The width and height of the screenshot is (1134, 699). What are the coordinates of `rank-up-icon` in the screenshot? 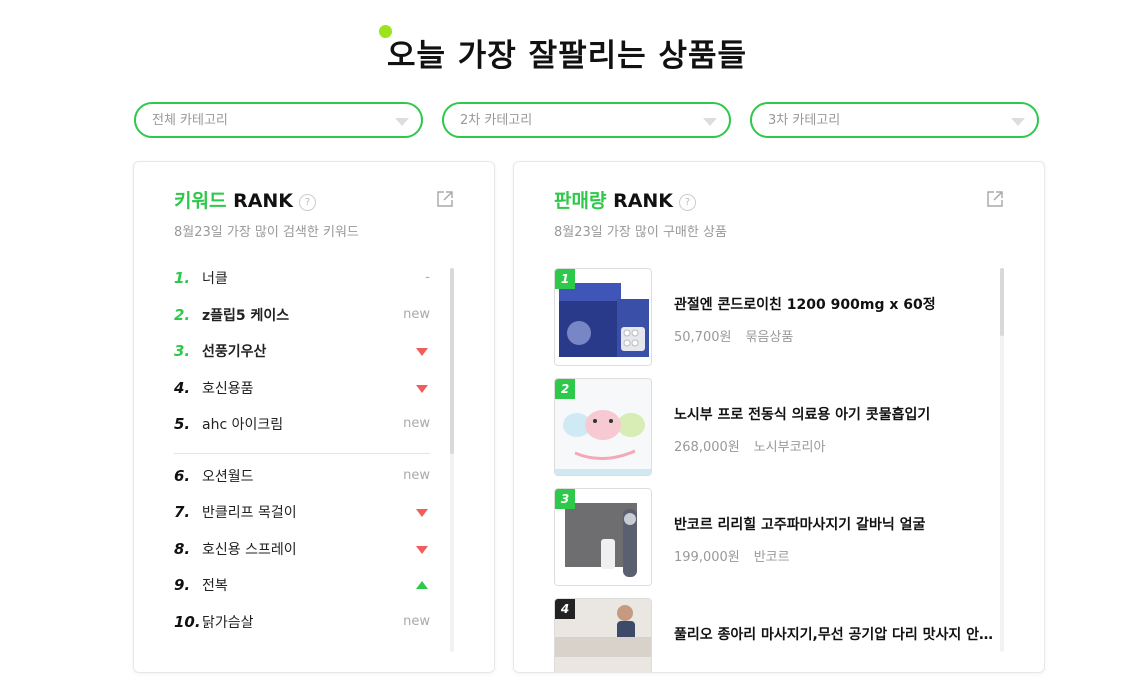 It's located at (422, 585).